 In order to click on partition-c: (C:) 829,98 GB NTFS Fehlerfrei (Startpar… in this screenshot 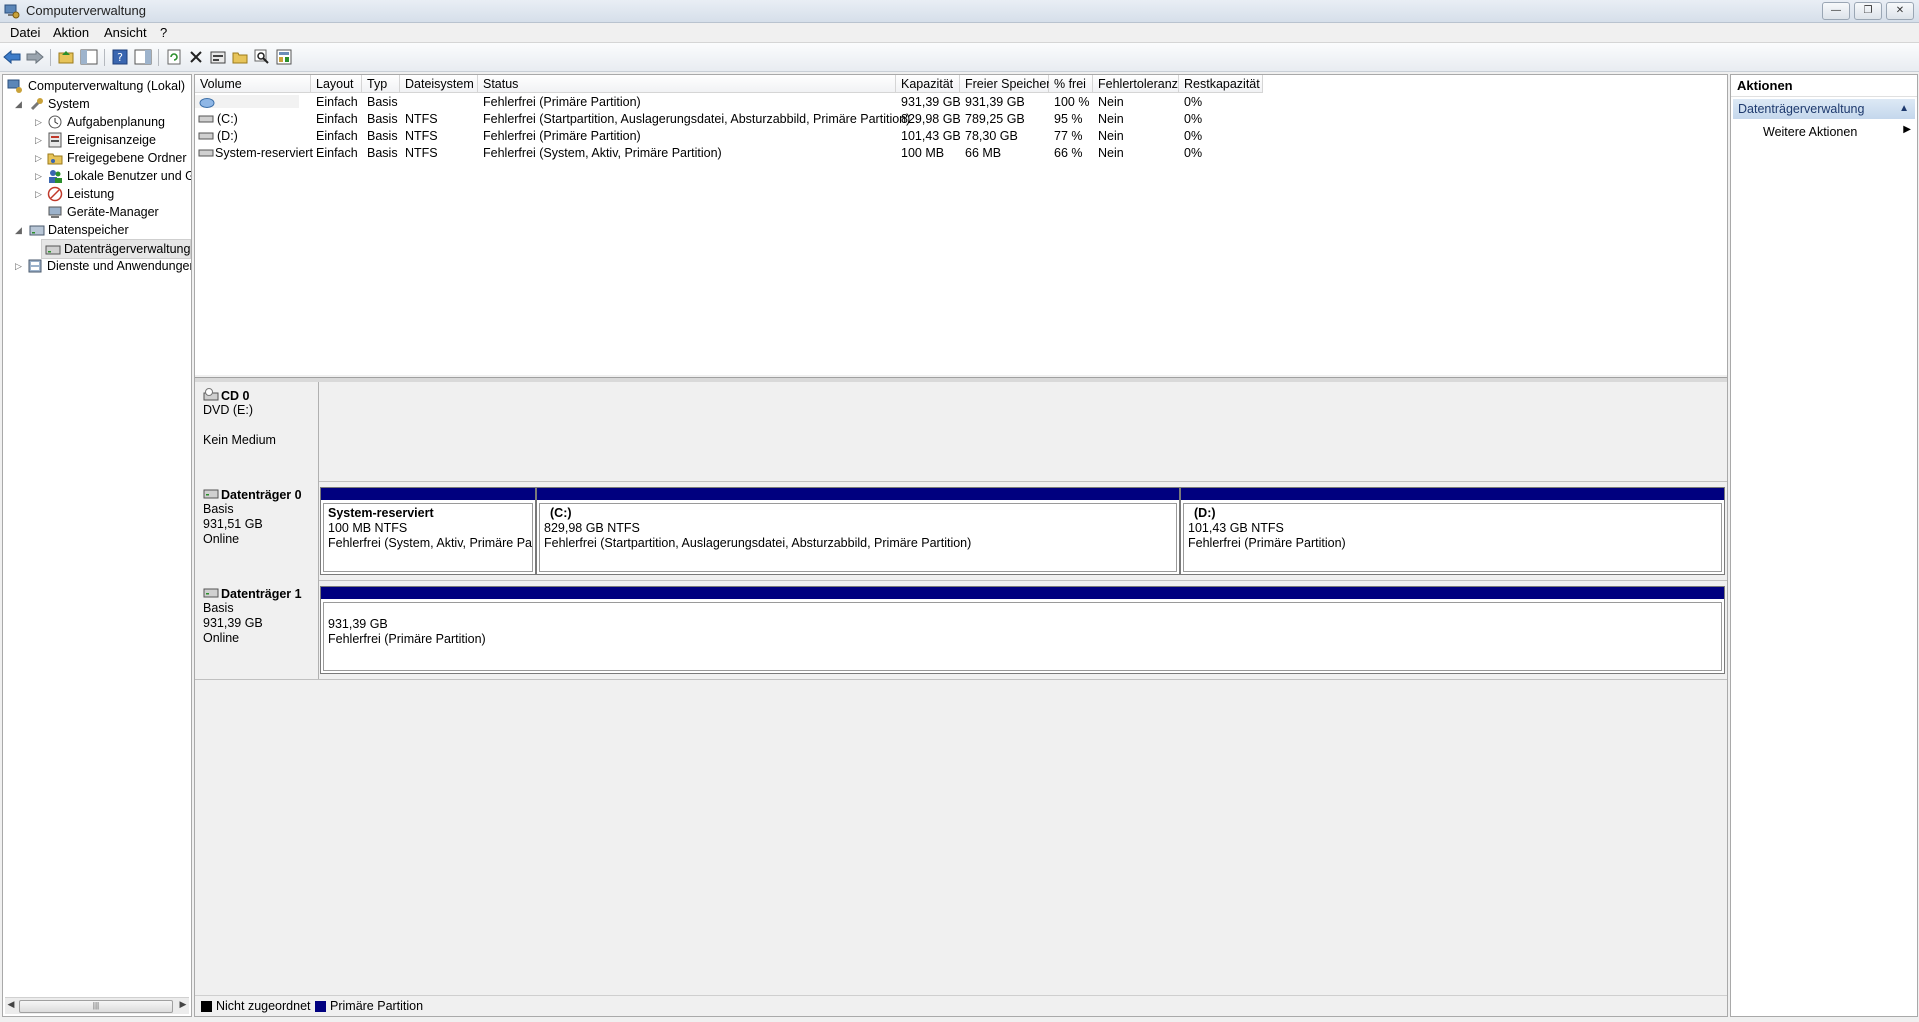, I will do `click(858, 531)`.